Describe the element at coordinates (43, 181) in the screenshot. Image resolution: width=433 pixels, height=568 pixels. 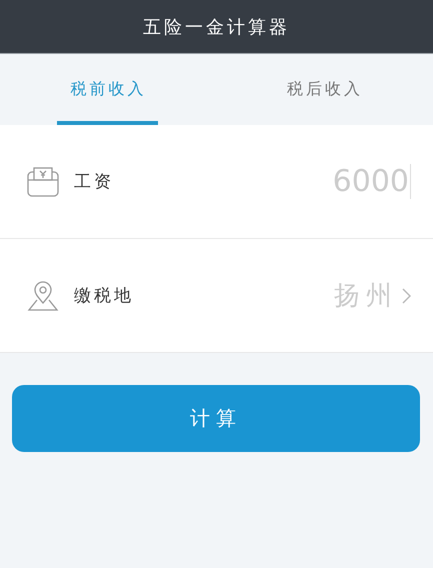
I see `wallet-icon` at that location.